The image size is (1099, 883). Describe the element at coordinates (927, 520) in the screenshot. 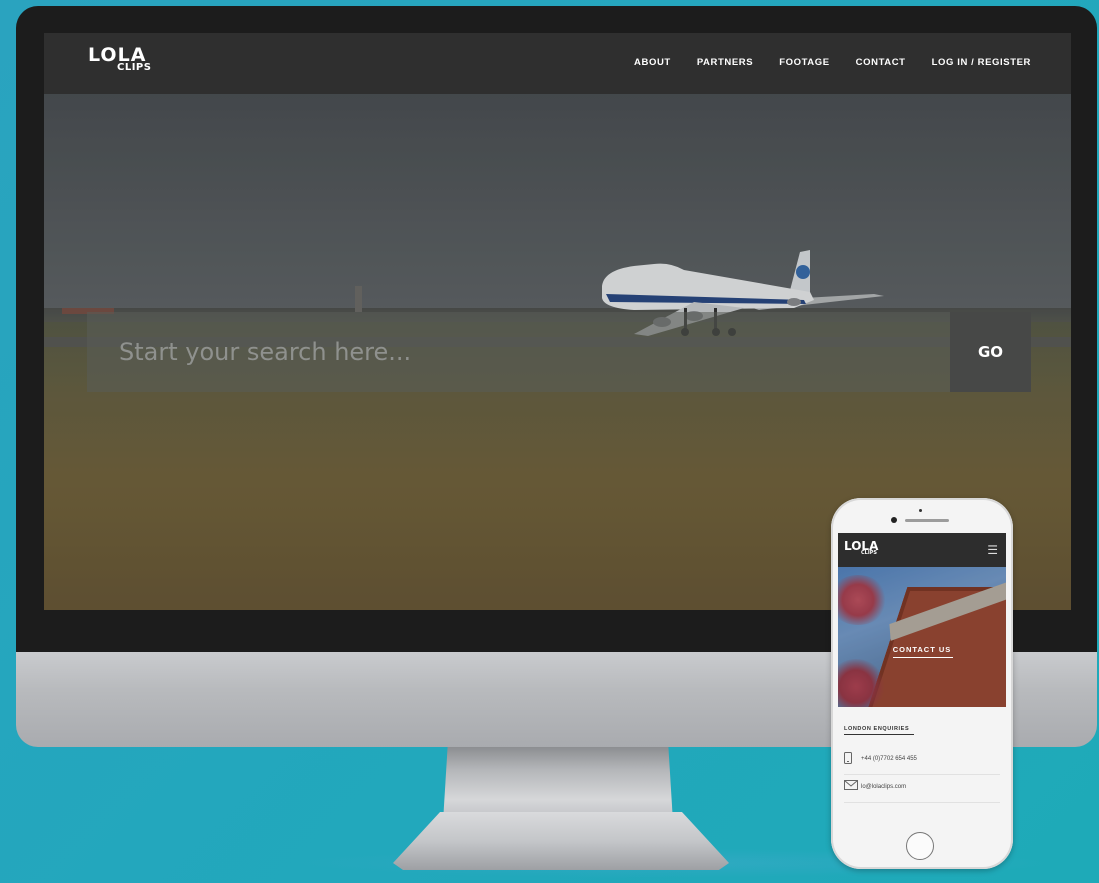

I see `phone-speaker` at that location.